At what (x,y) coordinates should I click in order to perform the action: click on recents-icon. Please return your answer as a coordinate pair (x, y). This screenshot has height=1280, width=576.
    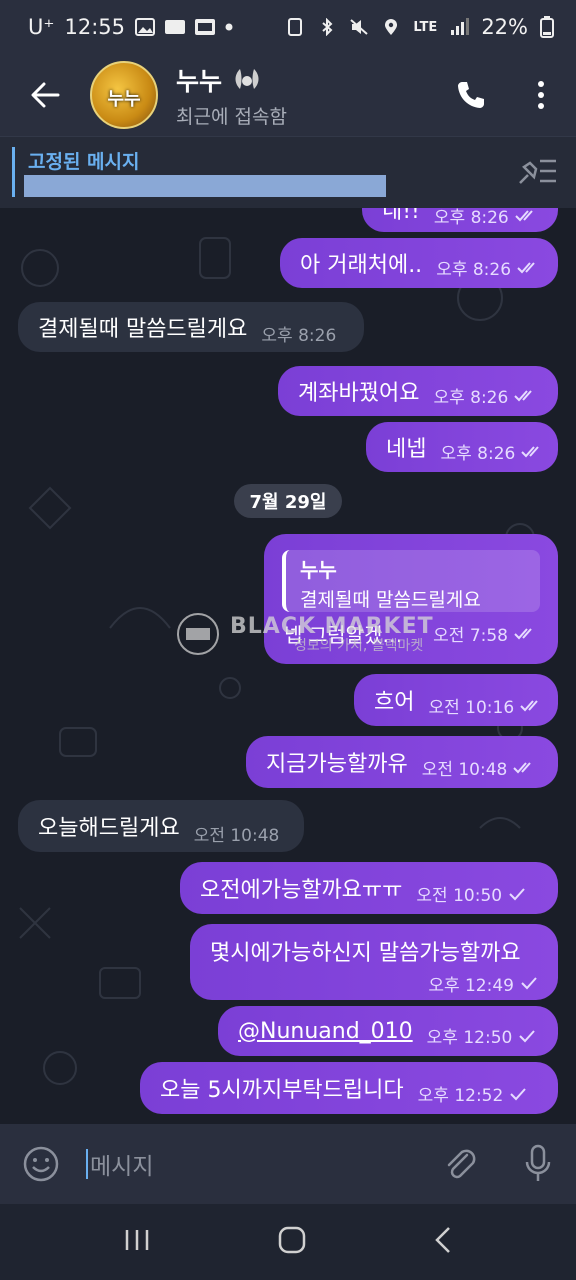
    Looking at the image, I should click on (137, 1240).